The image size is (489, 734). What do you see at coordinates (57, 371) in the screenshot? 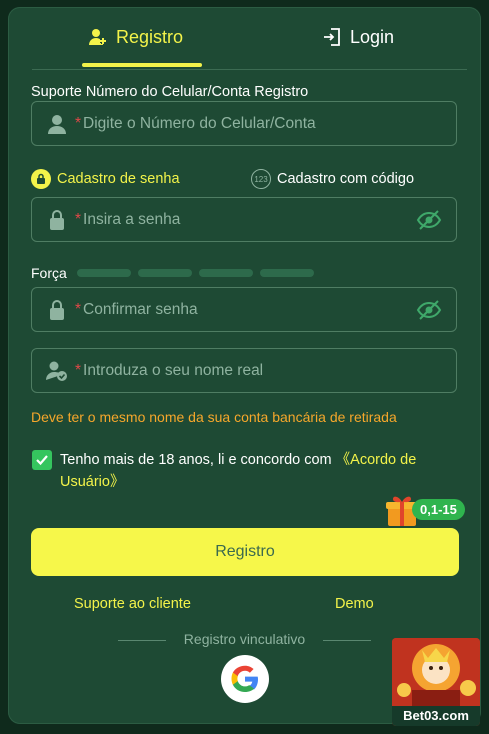
I see `user-check-icon` at bounding box center [57, 371].